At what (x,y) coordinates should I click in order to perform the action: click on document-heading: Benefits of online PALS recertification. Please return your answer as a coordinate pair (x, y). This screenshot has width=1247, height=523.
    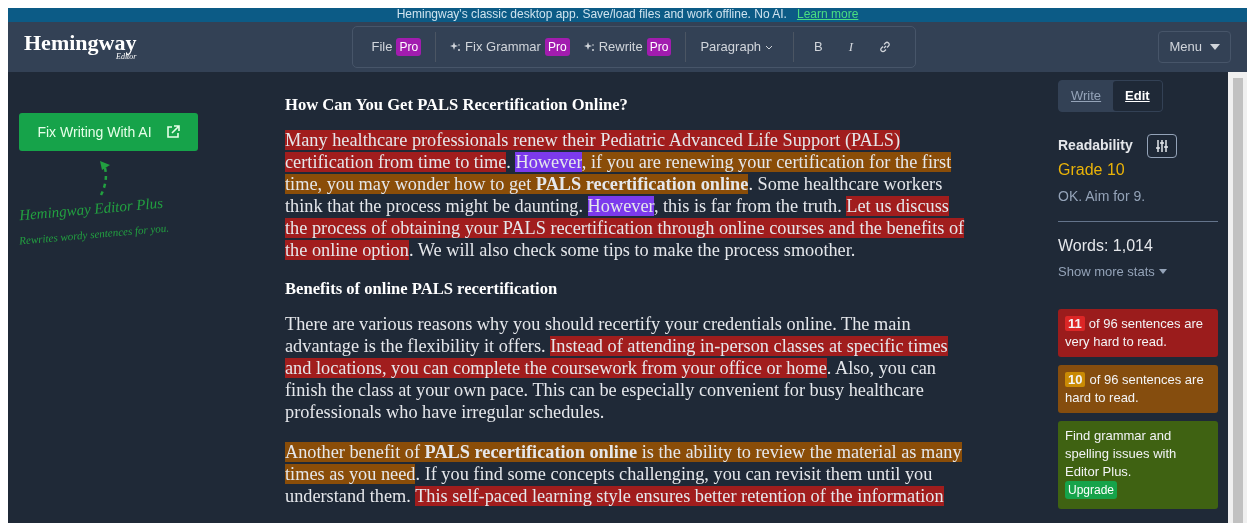
    Looking at the image, I should click on (422, 288).